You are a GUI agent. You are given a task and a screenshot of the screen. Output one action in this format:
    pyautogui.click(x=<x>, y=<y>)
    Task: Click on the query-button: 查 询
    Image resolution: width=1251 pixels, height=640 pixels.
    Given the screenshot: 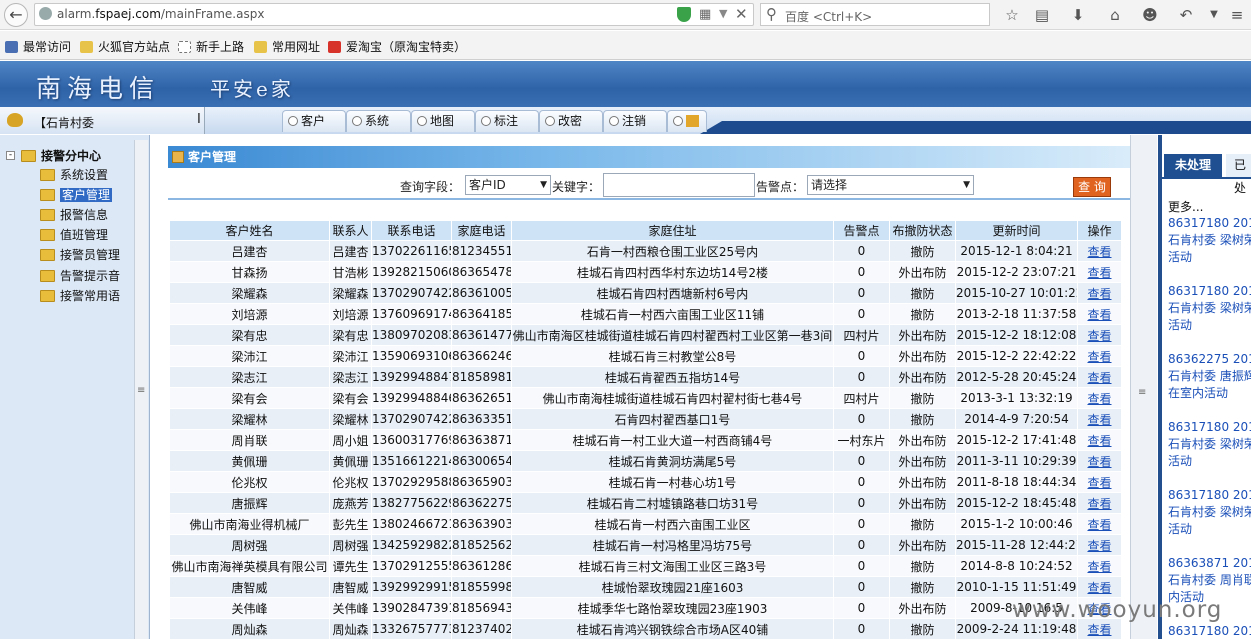 What is the action you would take?
    pyautogui.click(x=1092, y=187)
    